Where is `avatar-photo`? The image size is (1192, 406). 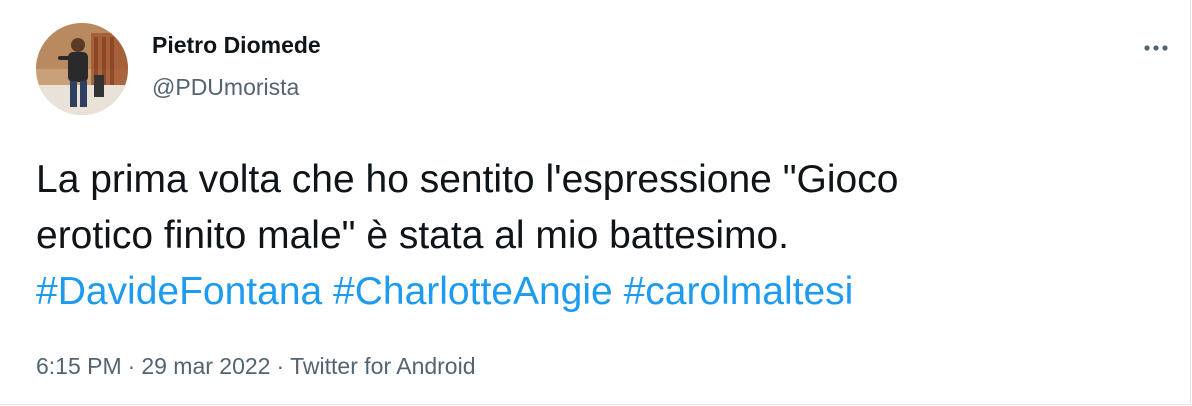
avatar-photo is located at coordinates (82, 69).